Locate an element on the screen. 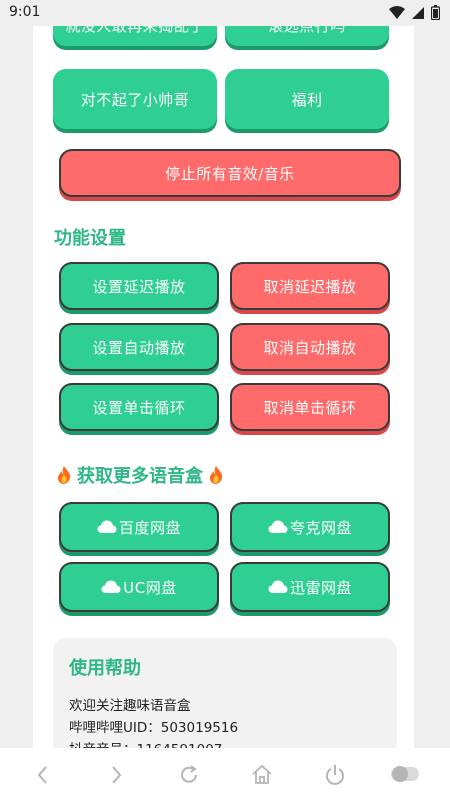  quark-drive-label: 夸克网盘 is located at coordinates (320, 527).